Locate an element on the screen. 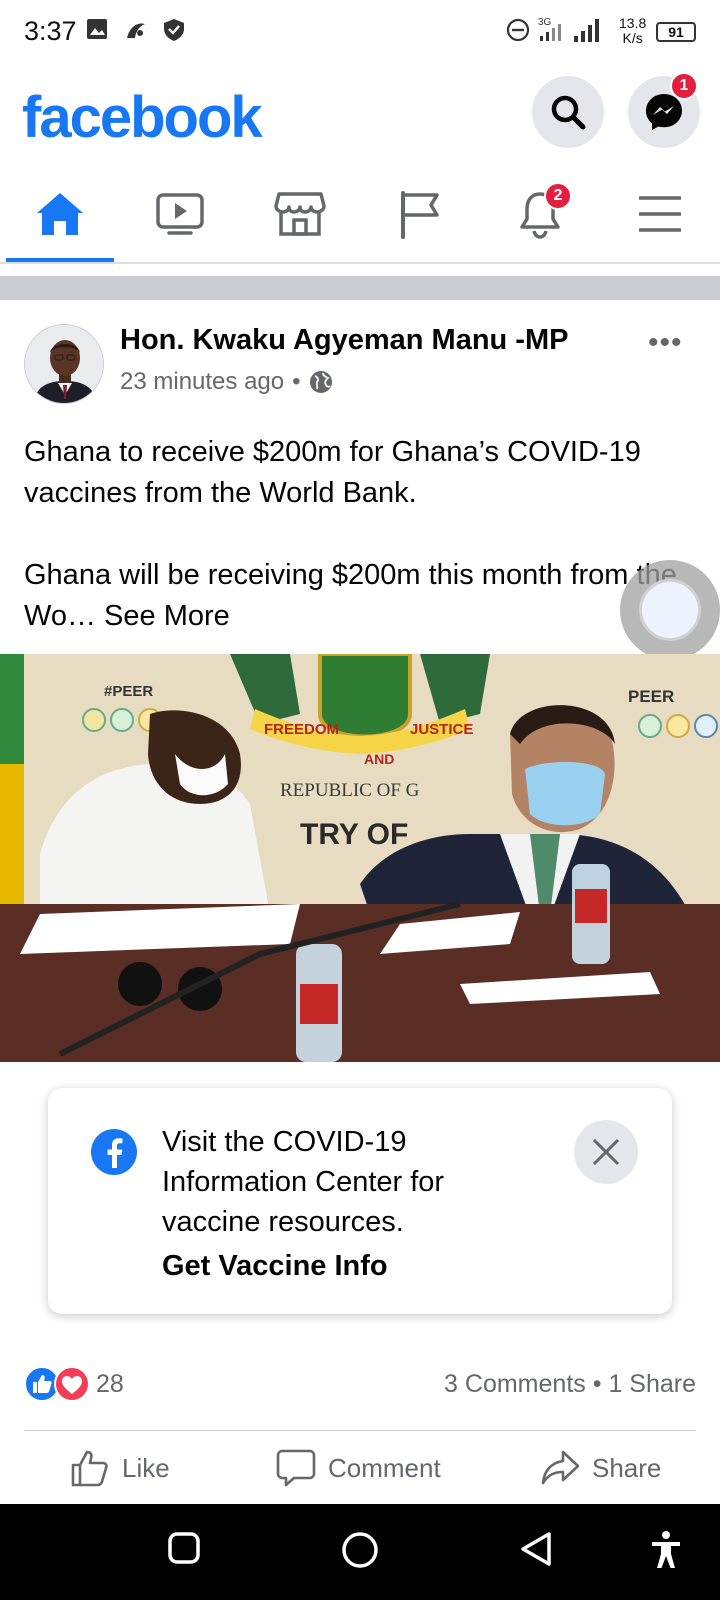  close-card-button is located at coordinates (606, 1152).